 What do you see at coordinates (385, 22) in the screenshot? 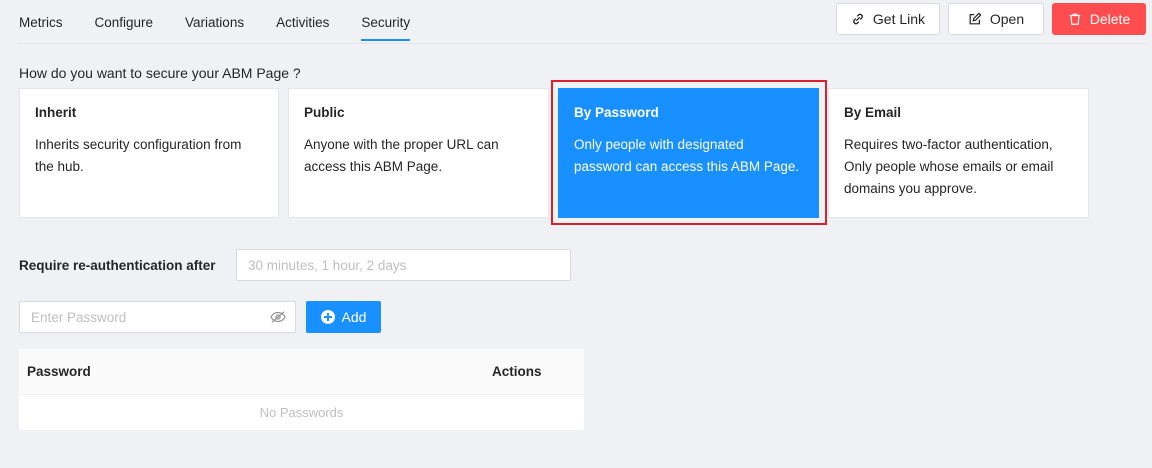
I see `tab-security: Security` at bounding box center [385, 22].